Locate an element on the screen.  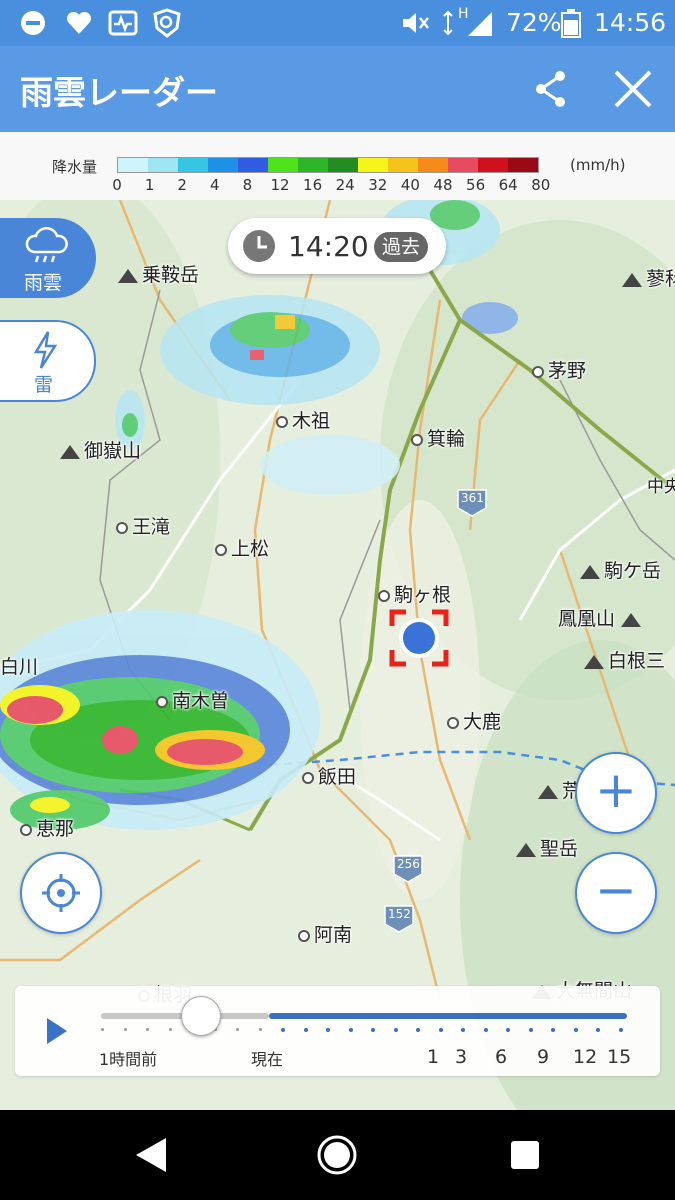
place-hijiridake: 聖岳 is located at coordinates (547, 847).